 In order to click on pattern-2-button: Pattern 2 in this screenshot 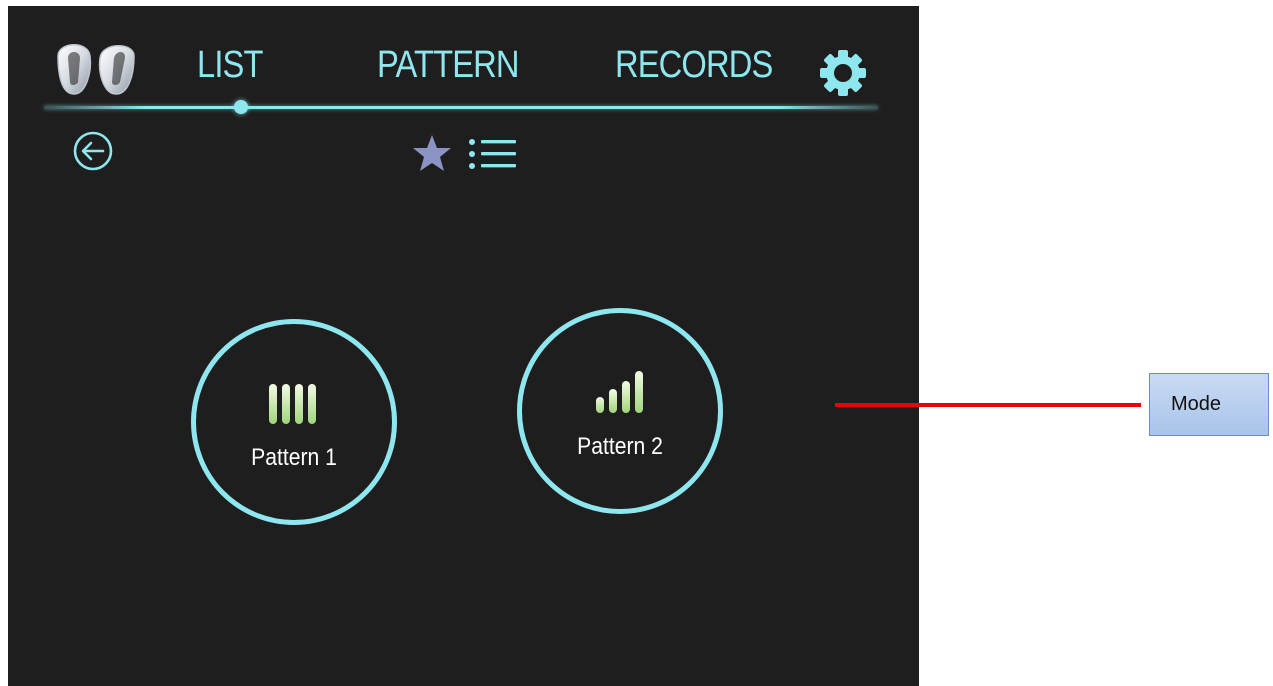, I will do `click(620, 411)`.